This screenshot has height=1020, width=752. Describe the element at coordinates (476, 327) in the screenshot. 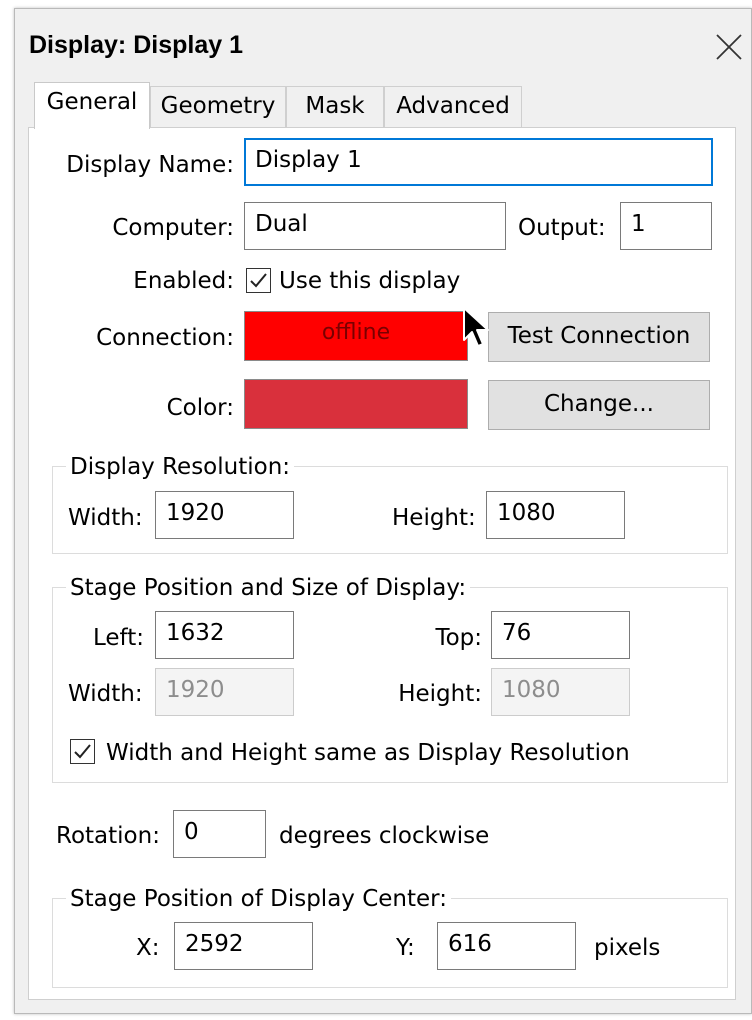

I see `mouse-pointer-icon` at that location.